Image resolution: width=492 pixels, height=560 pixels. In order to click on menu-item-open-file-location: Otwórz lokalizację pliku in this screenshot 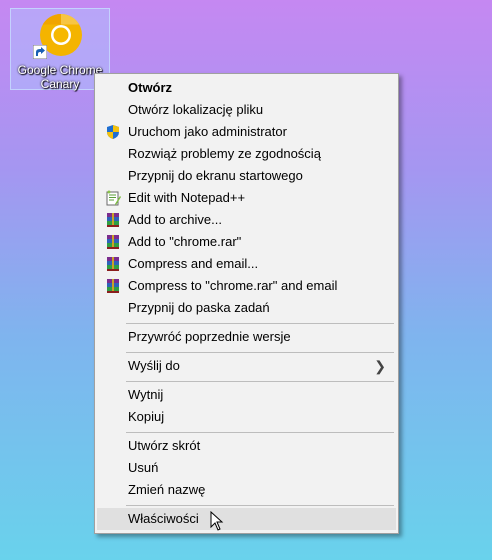, I will do `click(246, 110)`.